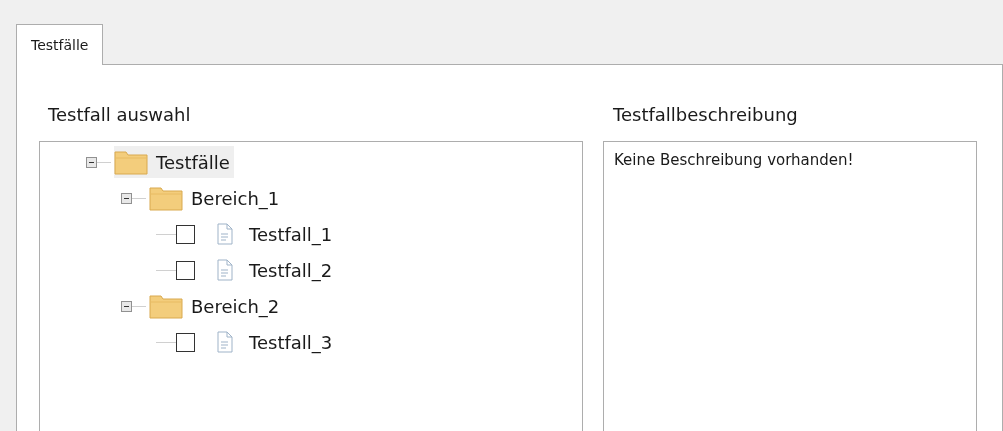 The width and height of the screenshot is (1003, 431). What do you see at coordinates (216, 198) in the screenshot?
I see `tree-item: Bereich_1` at bounding box center [216, 198].